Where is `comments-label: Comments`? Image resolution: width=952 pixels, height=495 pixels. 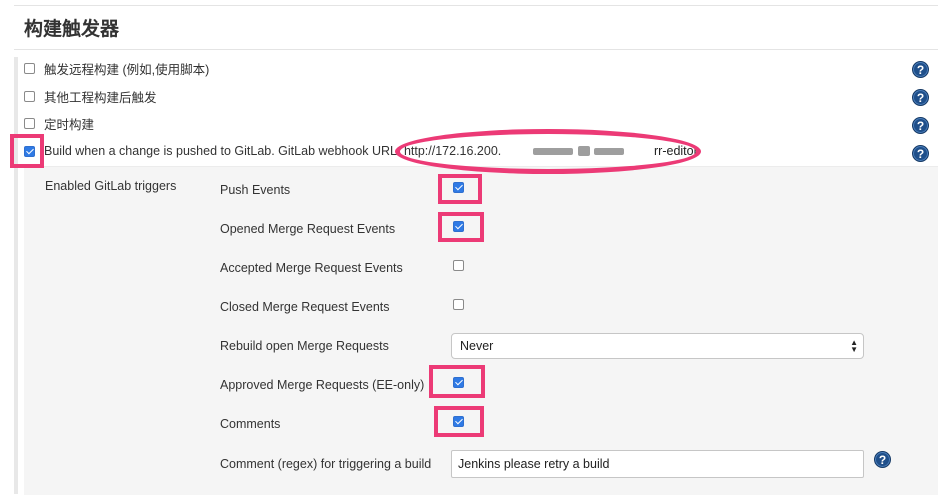 comments-label: Comments is located at coordinates (250, 424).